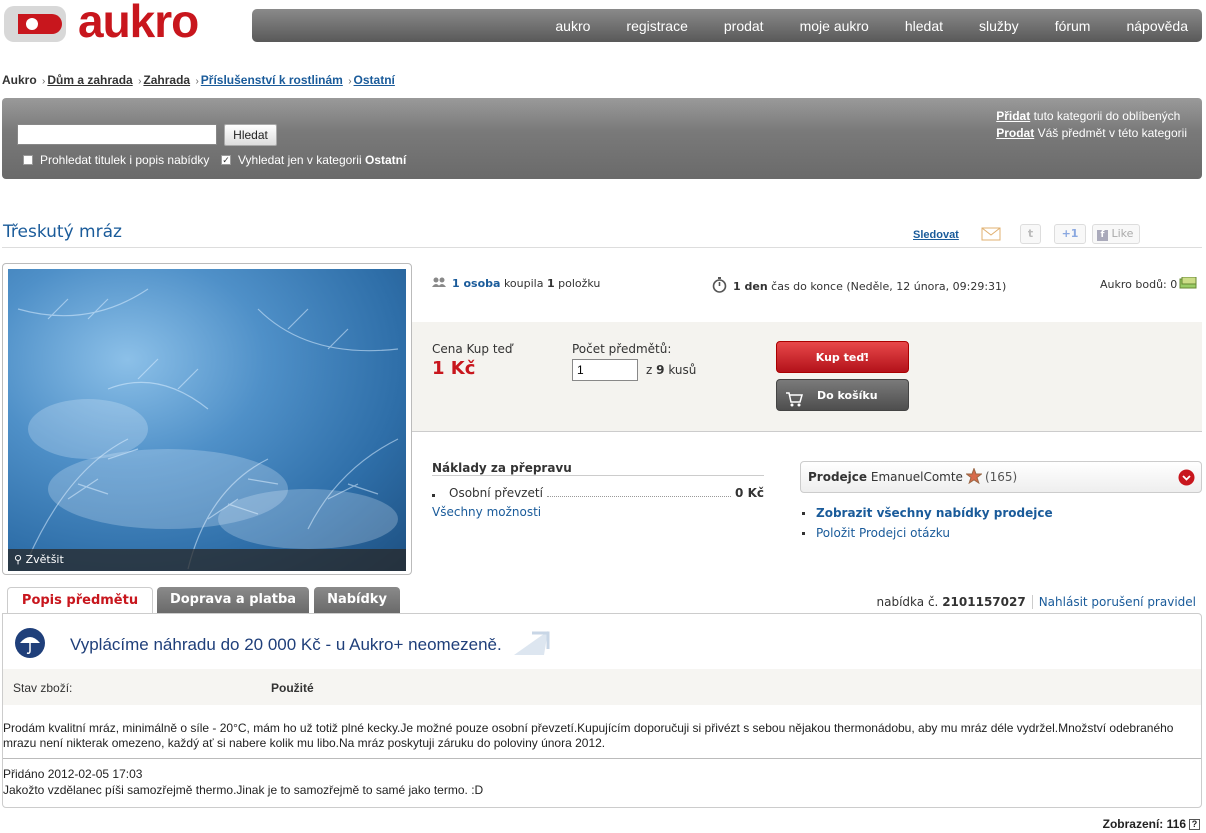 The height and width of the screenshot is (833, 1206). What do you see at coordinates (973, 476) in the screenshot?
I see `star-icon` at bounding box center [973, 476].